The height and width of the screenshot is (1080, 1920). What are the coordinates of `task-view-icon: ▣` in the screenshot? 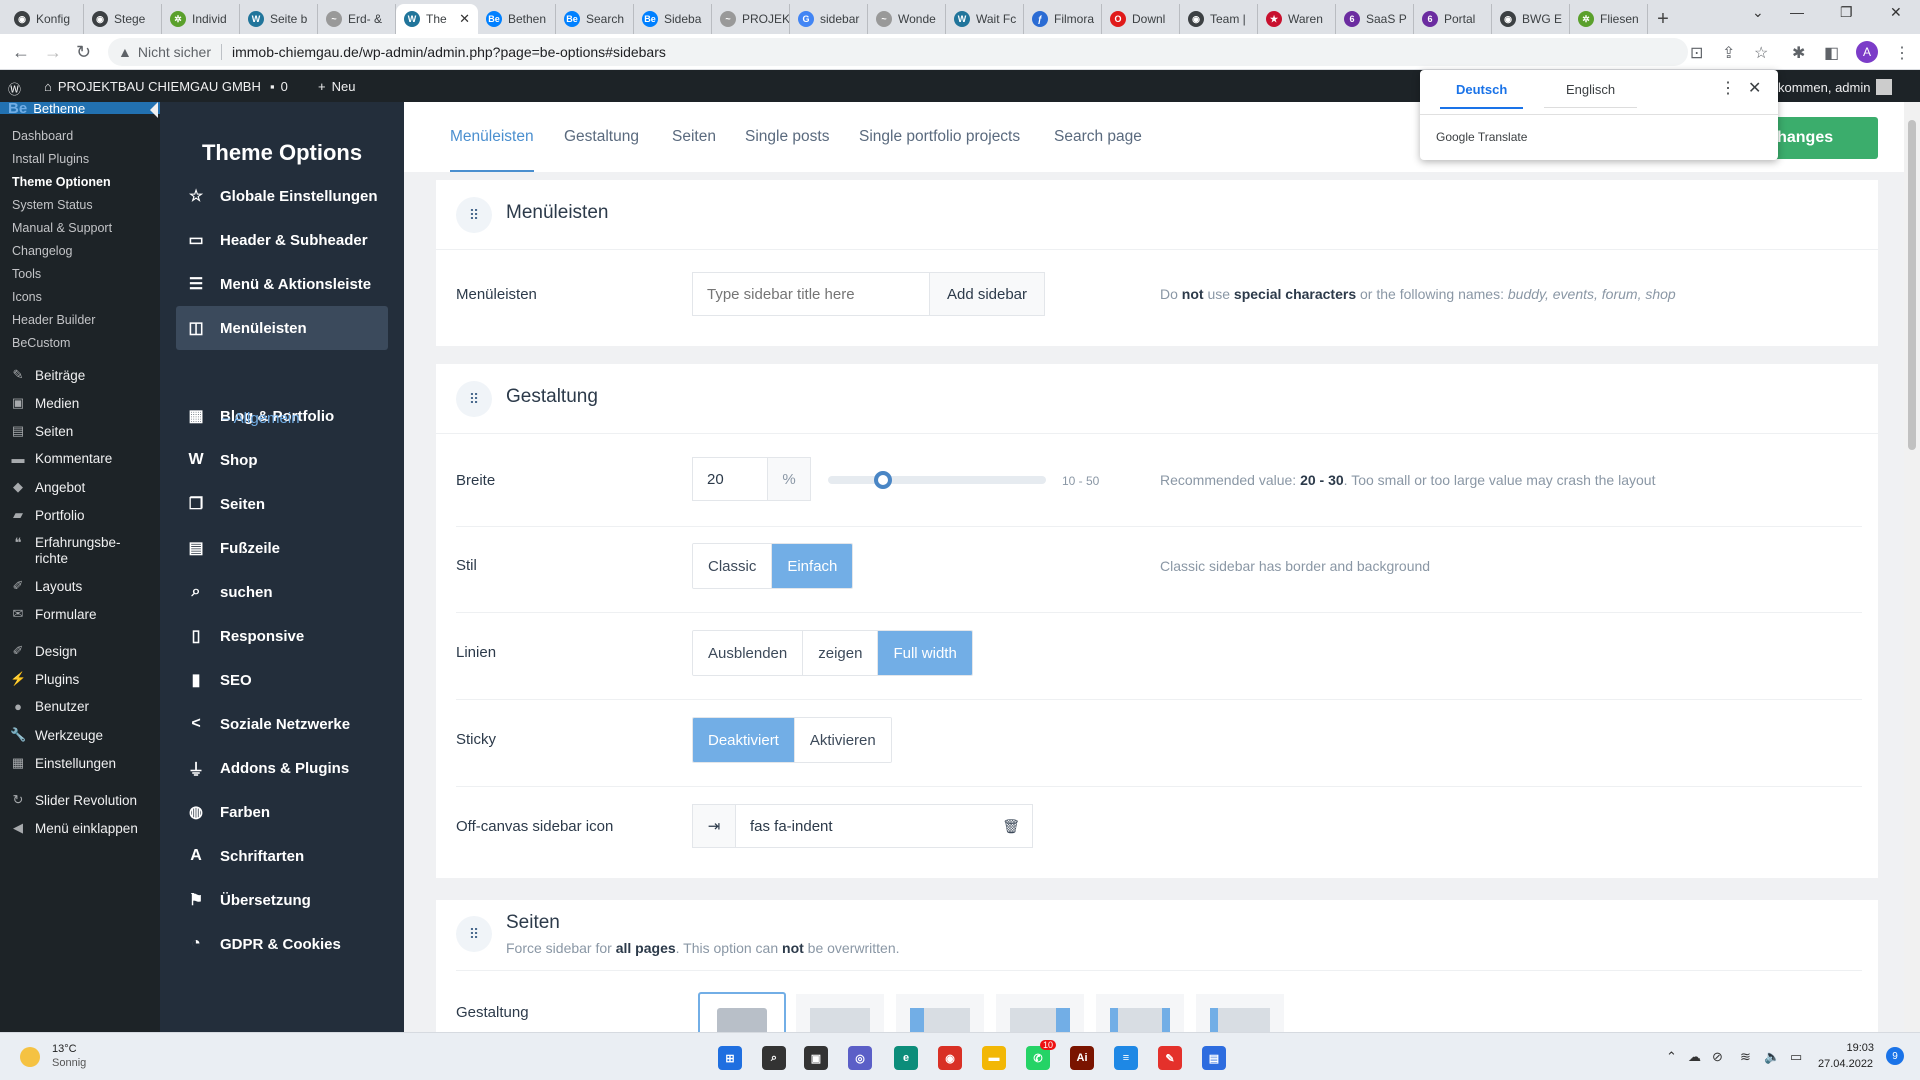 It's located at (816, 1058).